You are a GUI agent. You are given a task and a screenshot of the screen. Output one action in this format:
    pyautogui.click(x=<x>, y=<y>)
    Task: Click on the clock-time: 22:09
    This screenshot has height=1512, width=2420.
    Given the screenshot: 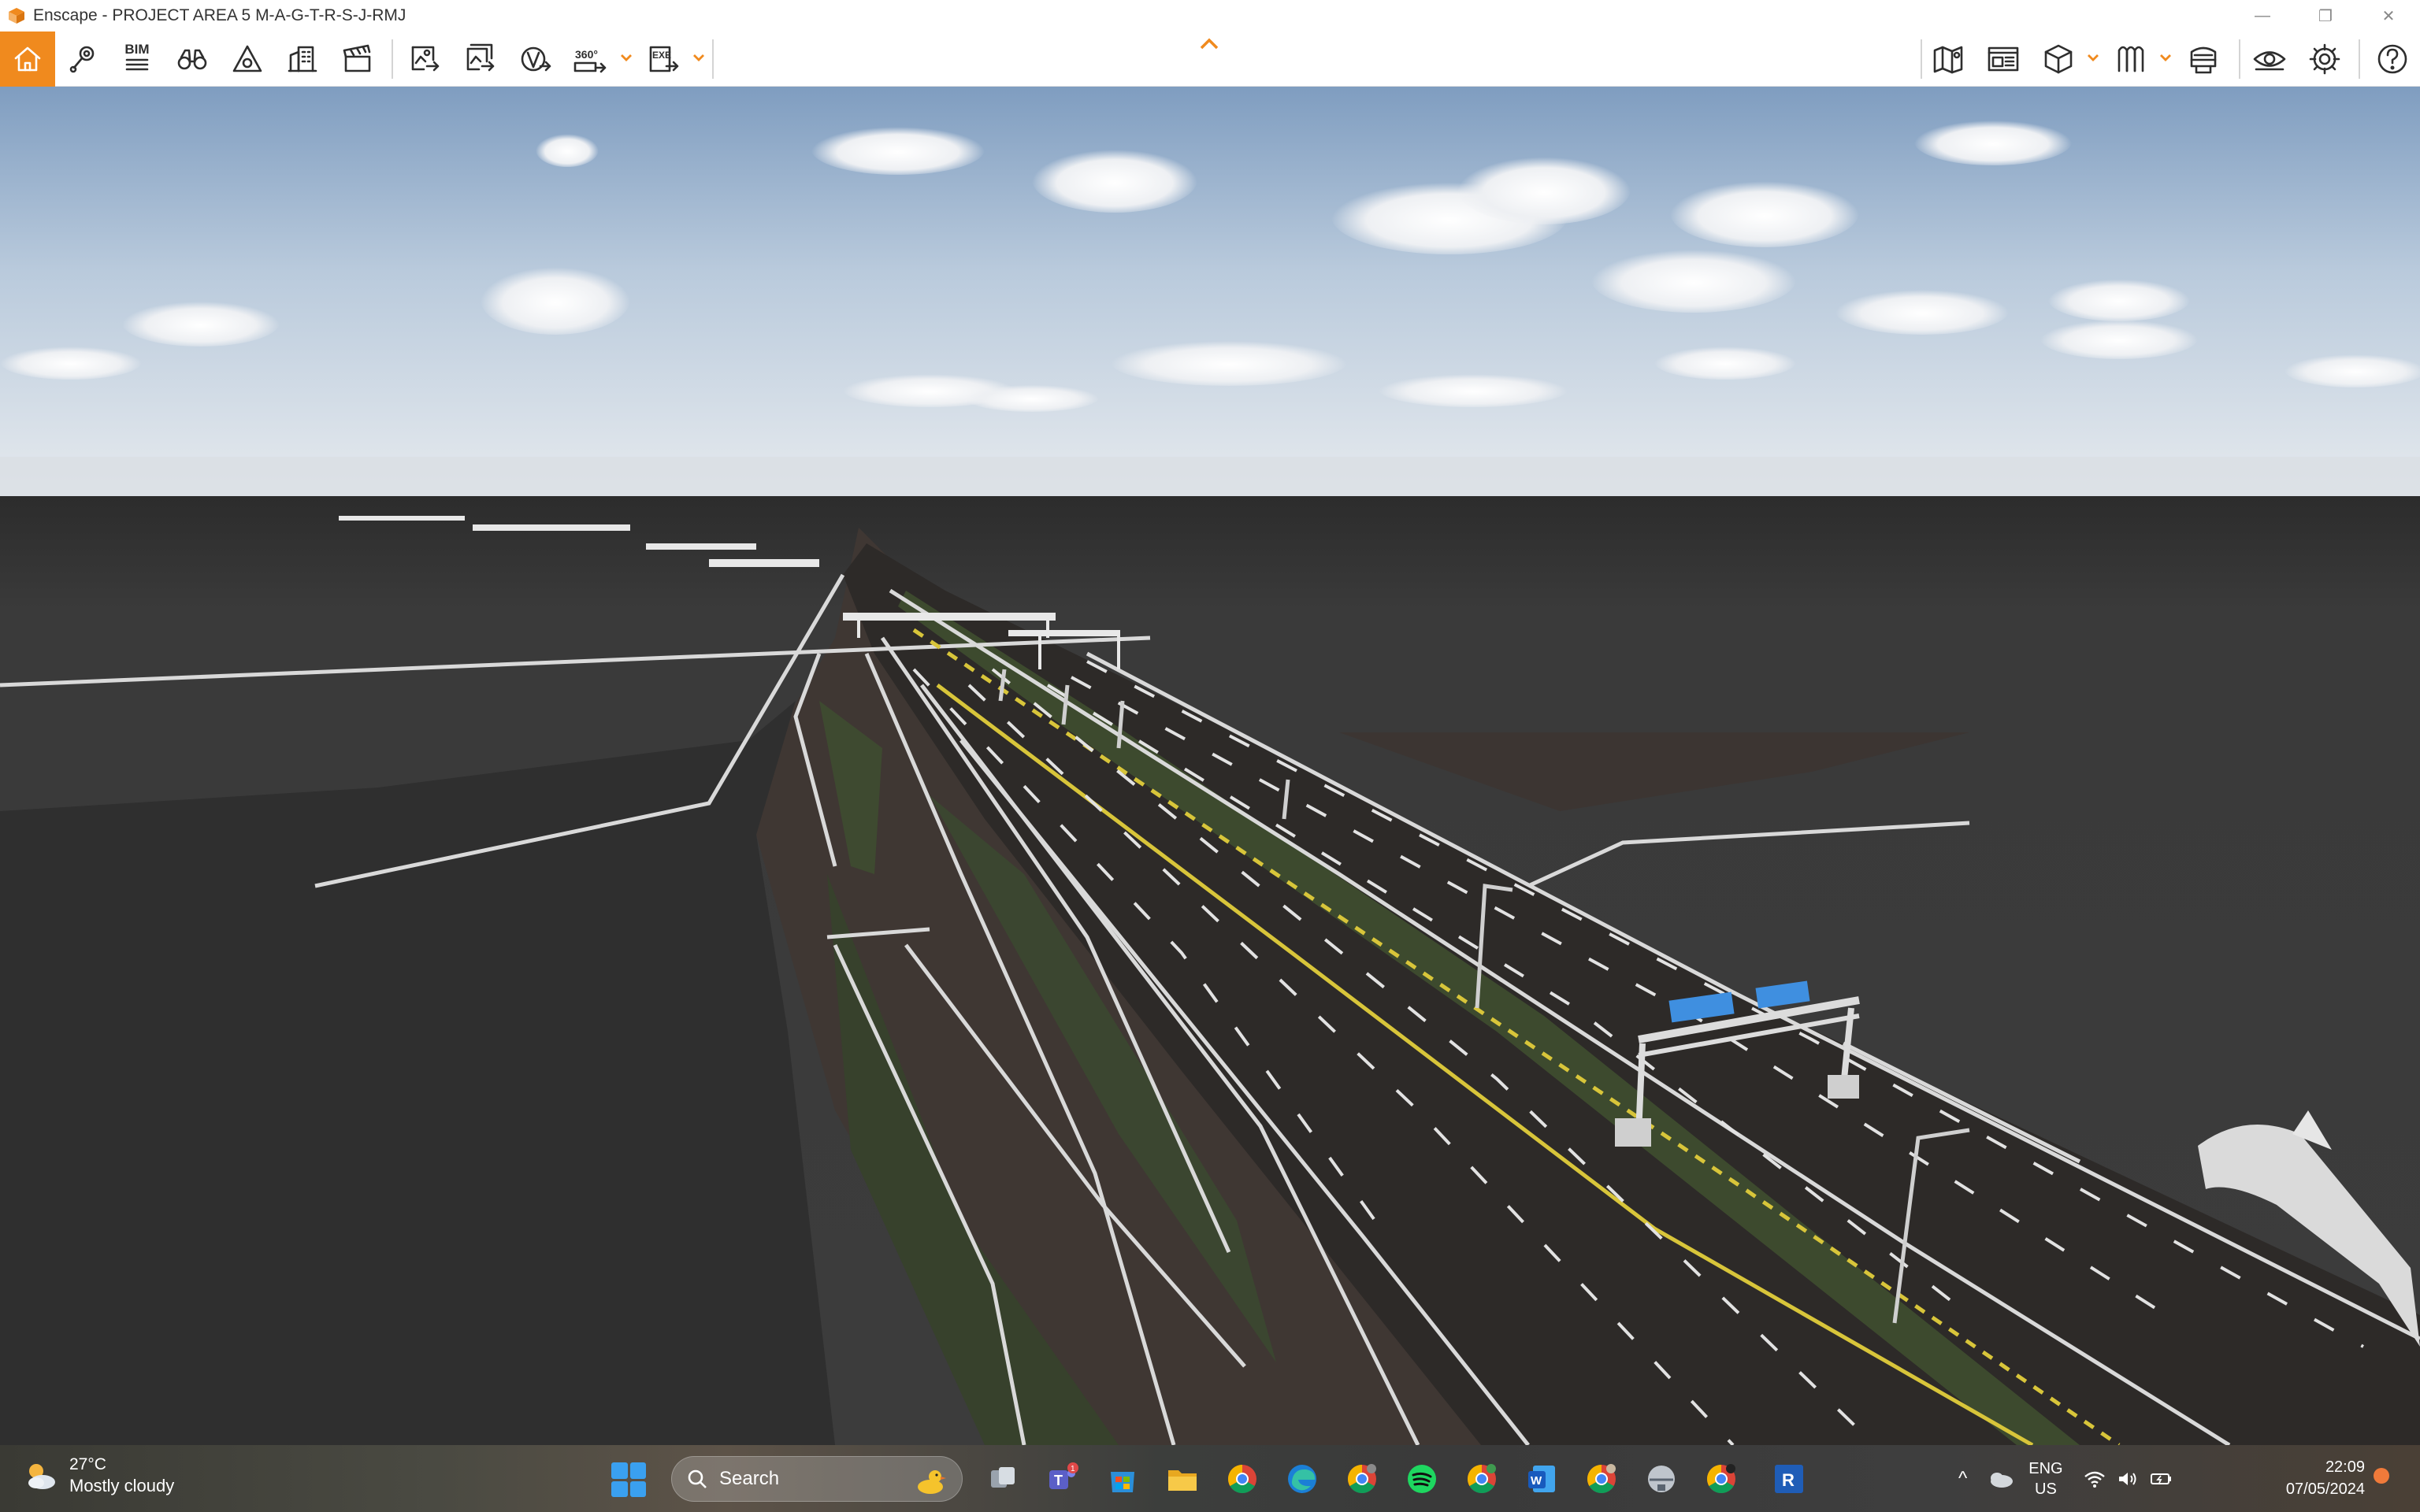 What is the action you would take?
    pyautogui.click(x=2345, y=1467)
    